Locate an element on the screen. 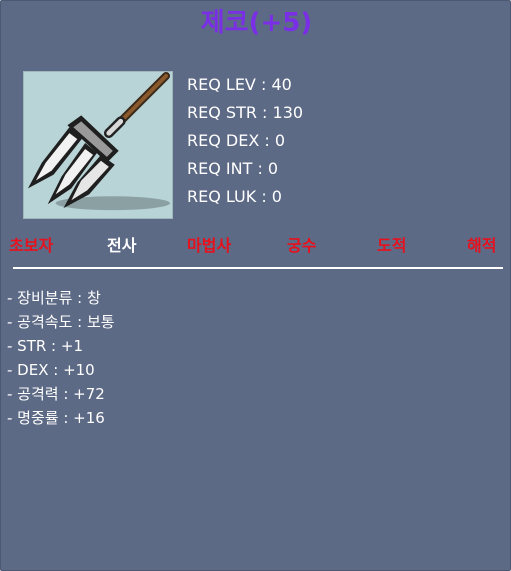 The image size is (511, 571). job-beginner: 초보자 is located at coordinates (31, 245).